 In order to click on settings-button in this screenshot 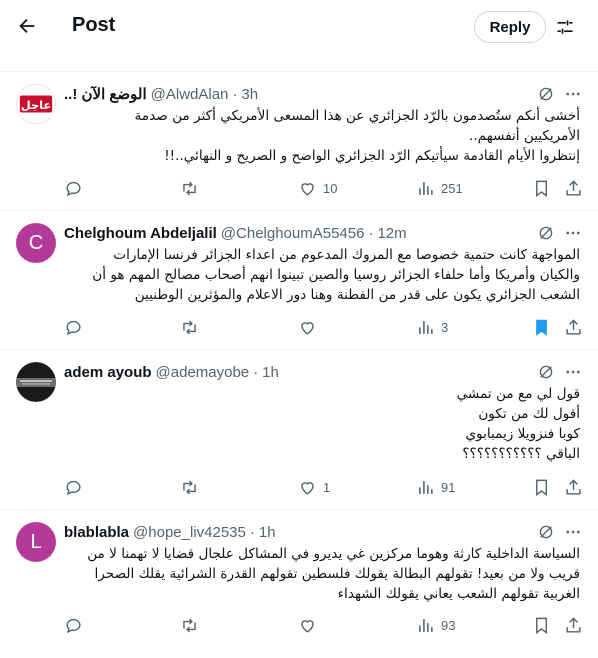, I will do `click(565, 27)`.